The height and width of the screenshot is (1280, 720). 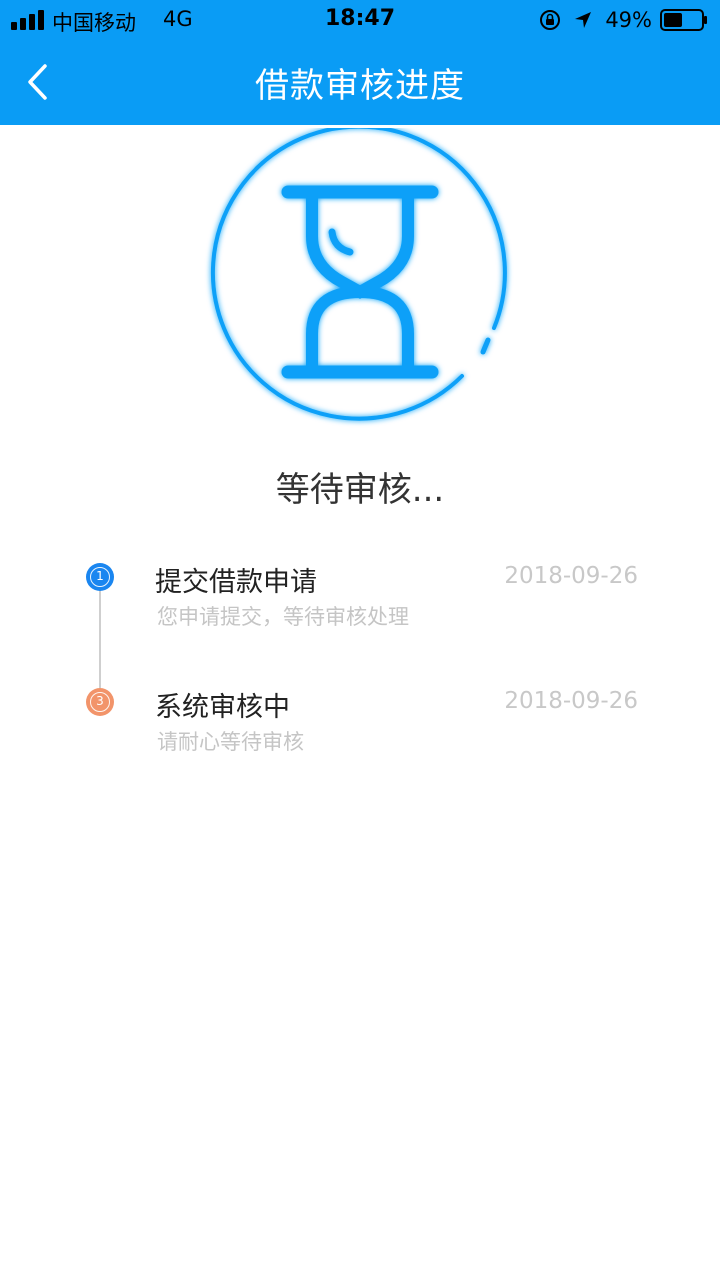 I want to click on page-title: 借款审核进度, so click(x=360, y=86).